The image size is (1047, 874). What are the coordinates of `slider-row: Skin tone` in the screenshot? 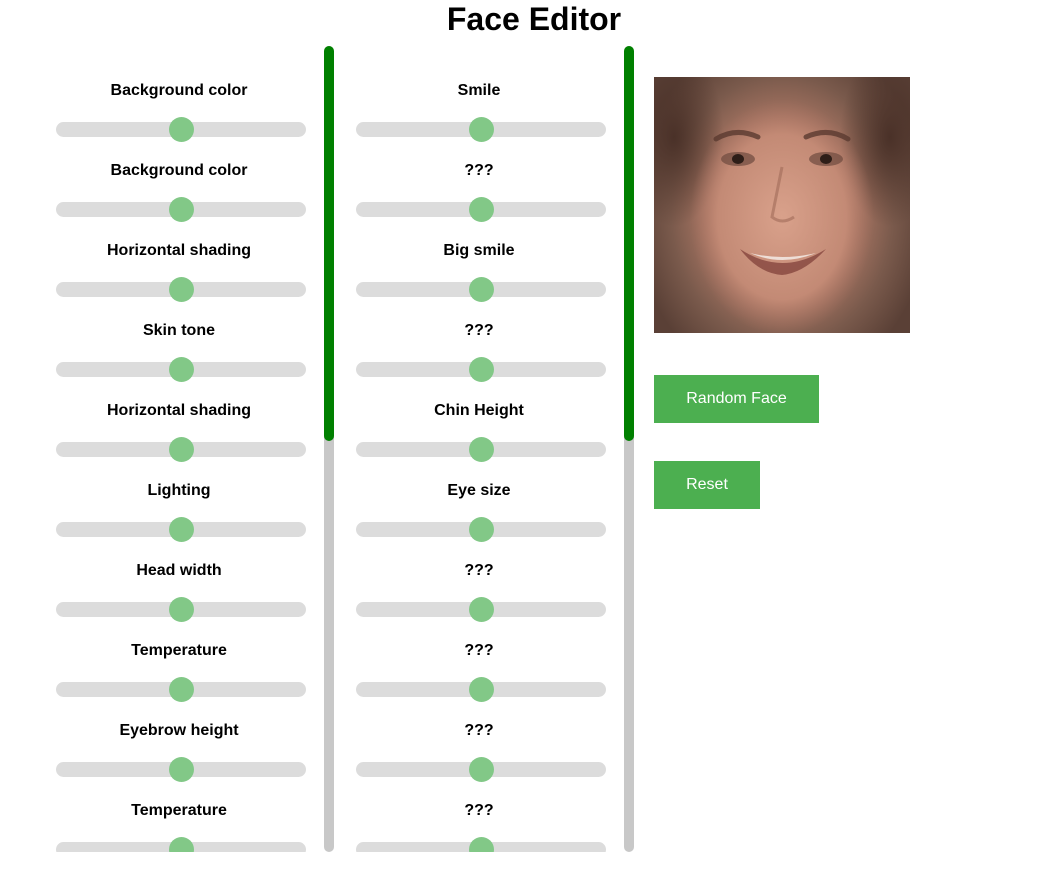 It's located at (180, 334).